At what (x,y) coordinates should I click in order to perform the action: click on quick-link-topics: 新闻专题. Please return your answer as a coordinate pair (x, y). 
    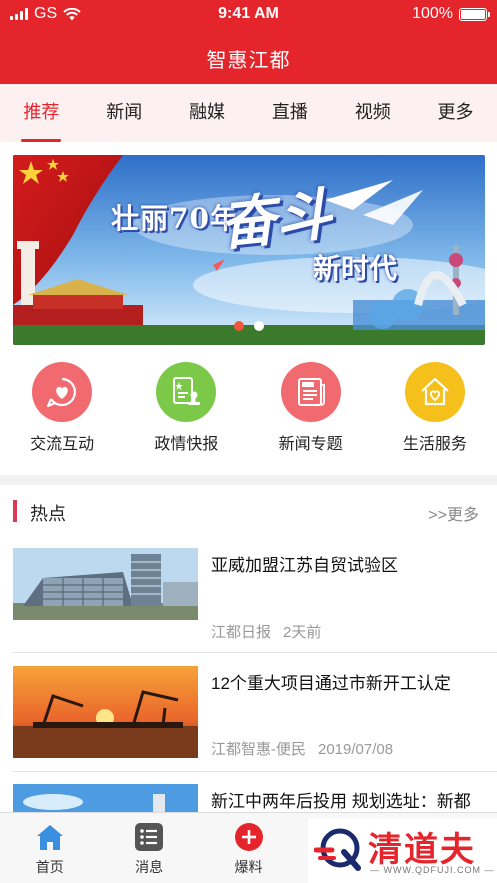
    Looking at the image, I should click on (311, 412).